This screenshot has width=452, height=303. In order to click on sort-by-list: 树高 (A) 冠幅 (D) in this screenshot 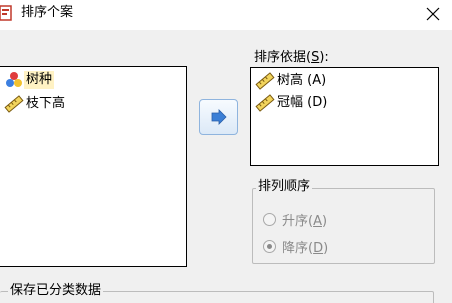, I will do `click(344, 116)`.